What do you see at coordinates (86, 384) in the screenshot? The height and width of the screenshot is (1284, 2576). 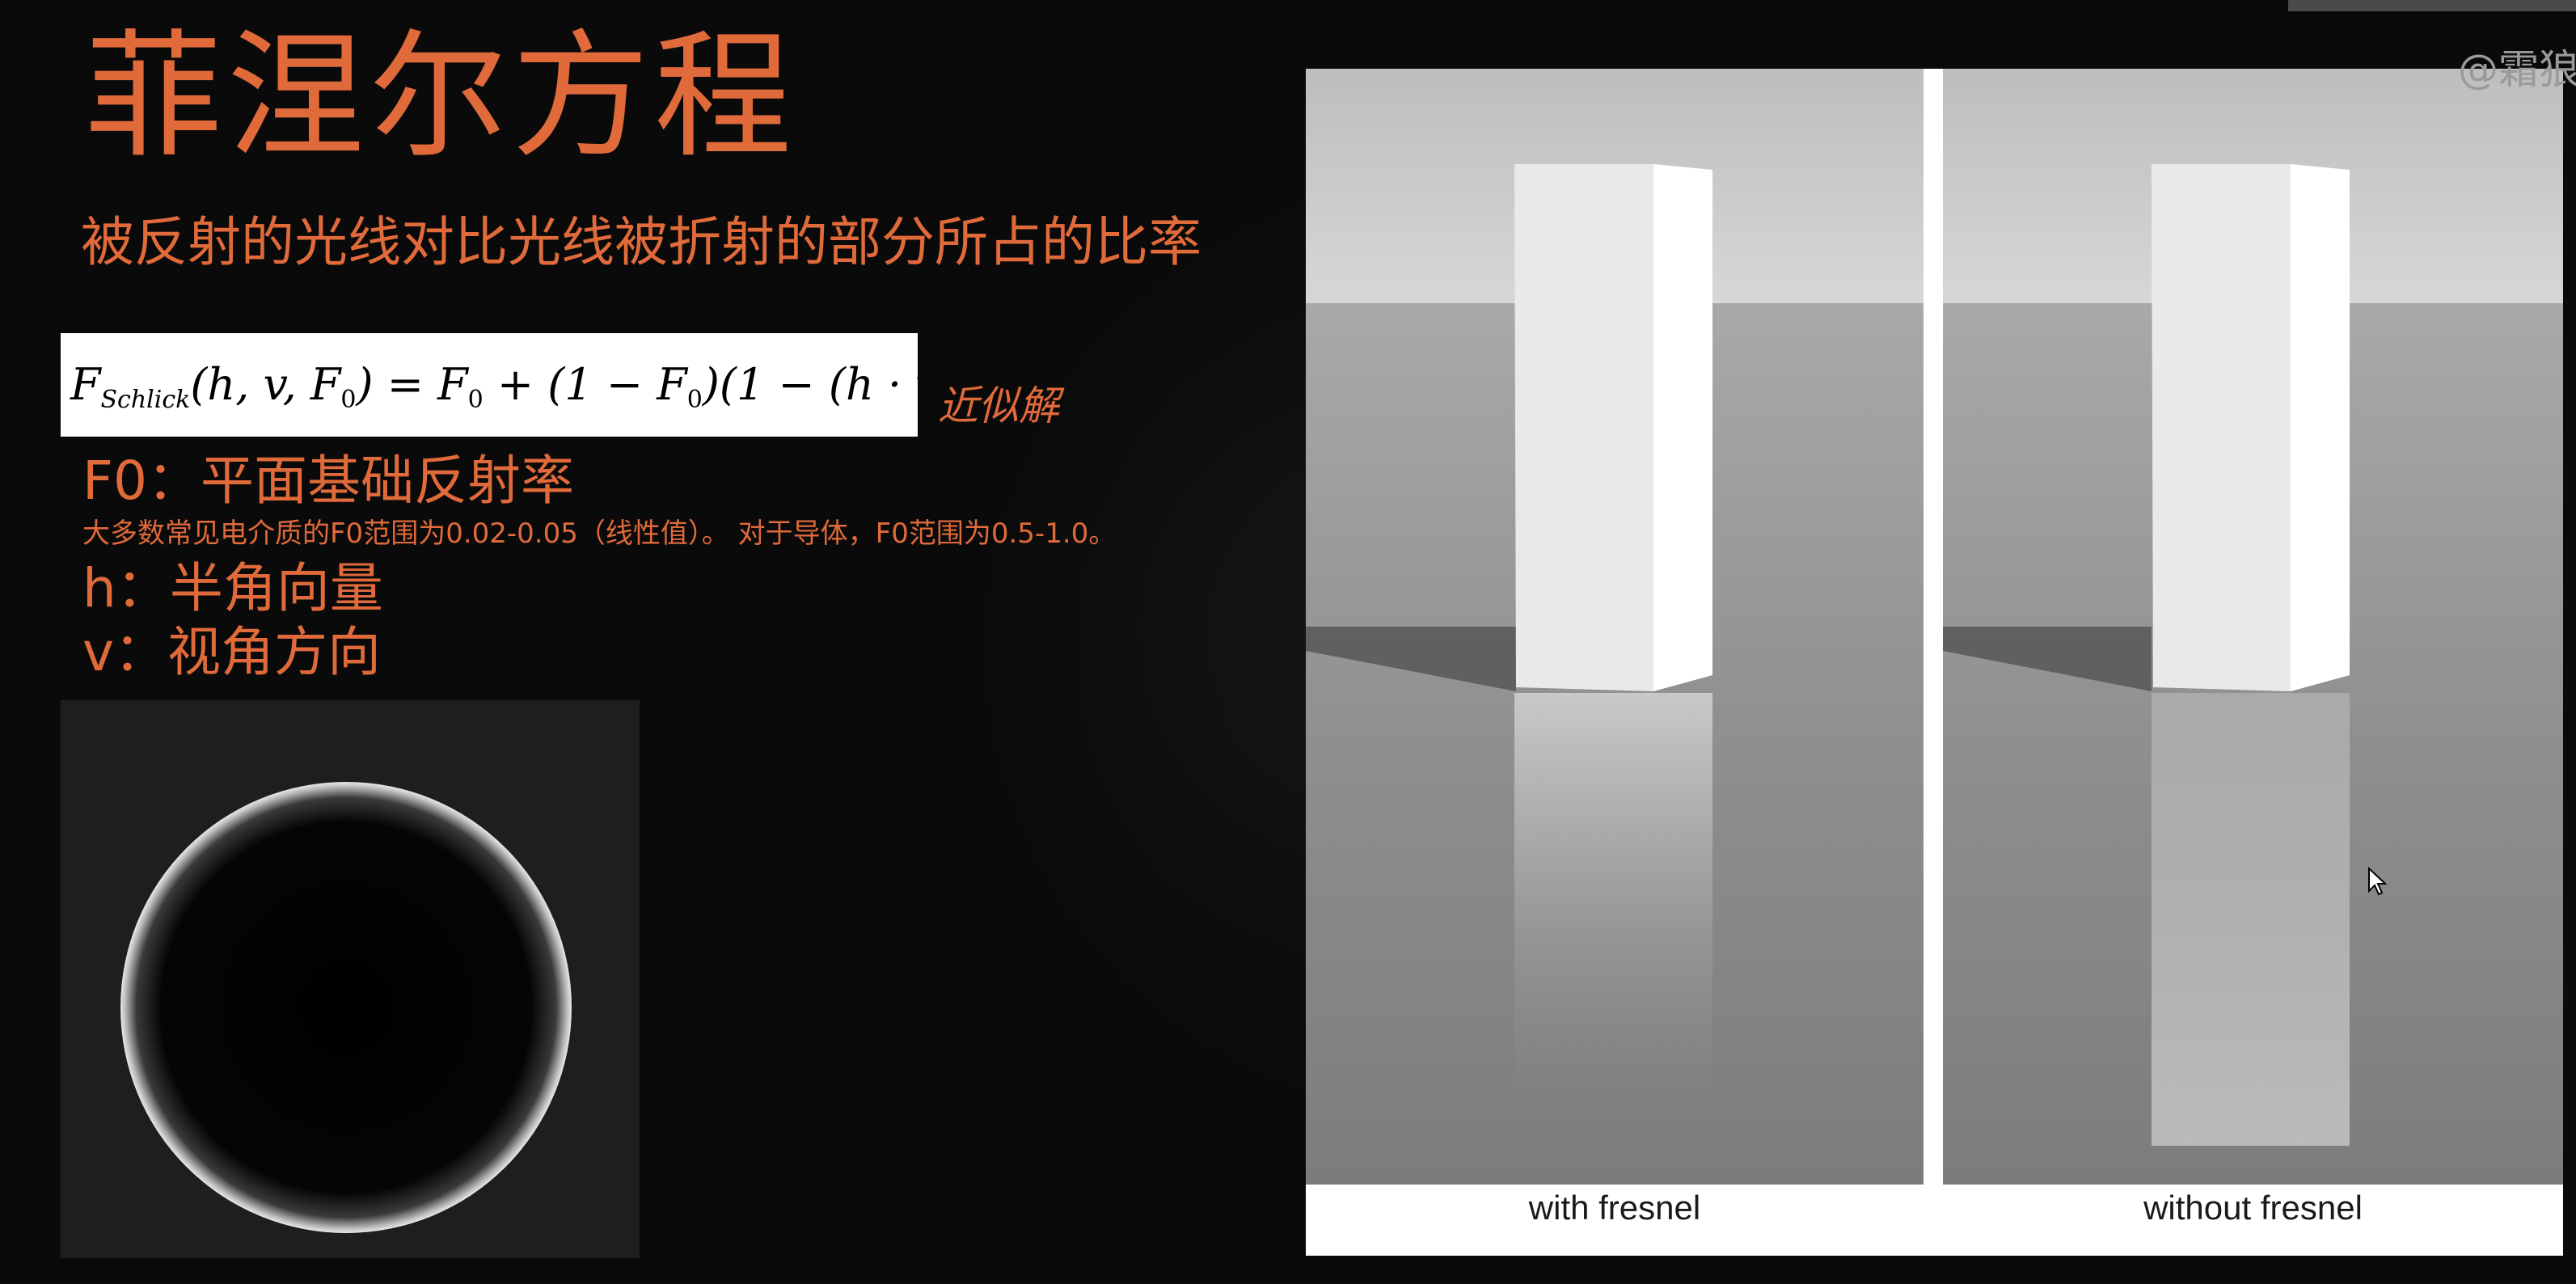 I see `formula-lhs-symbol: F` at bounding box center [86, 384].